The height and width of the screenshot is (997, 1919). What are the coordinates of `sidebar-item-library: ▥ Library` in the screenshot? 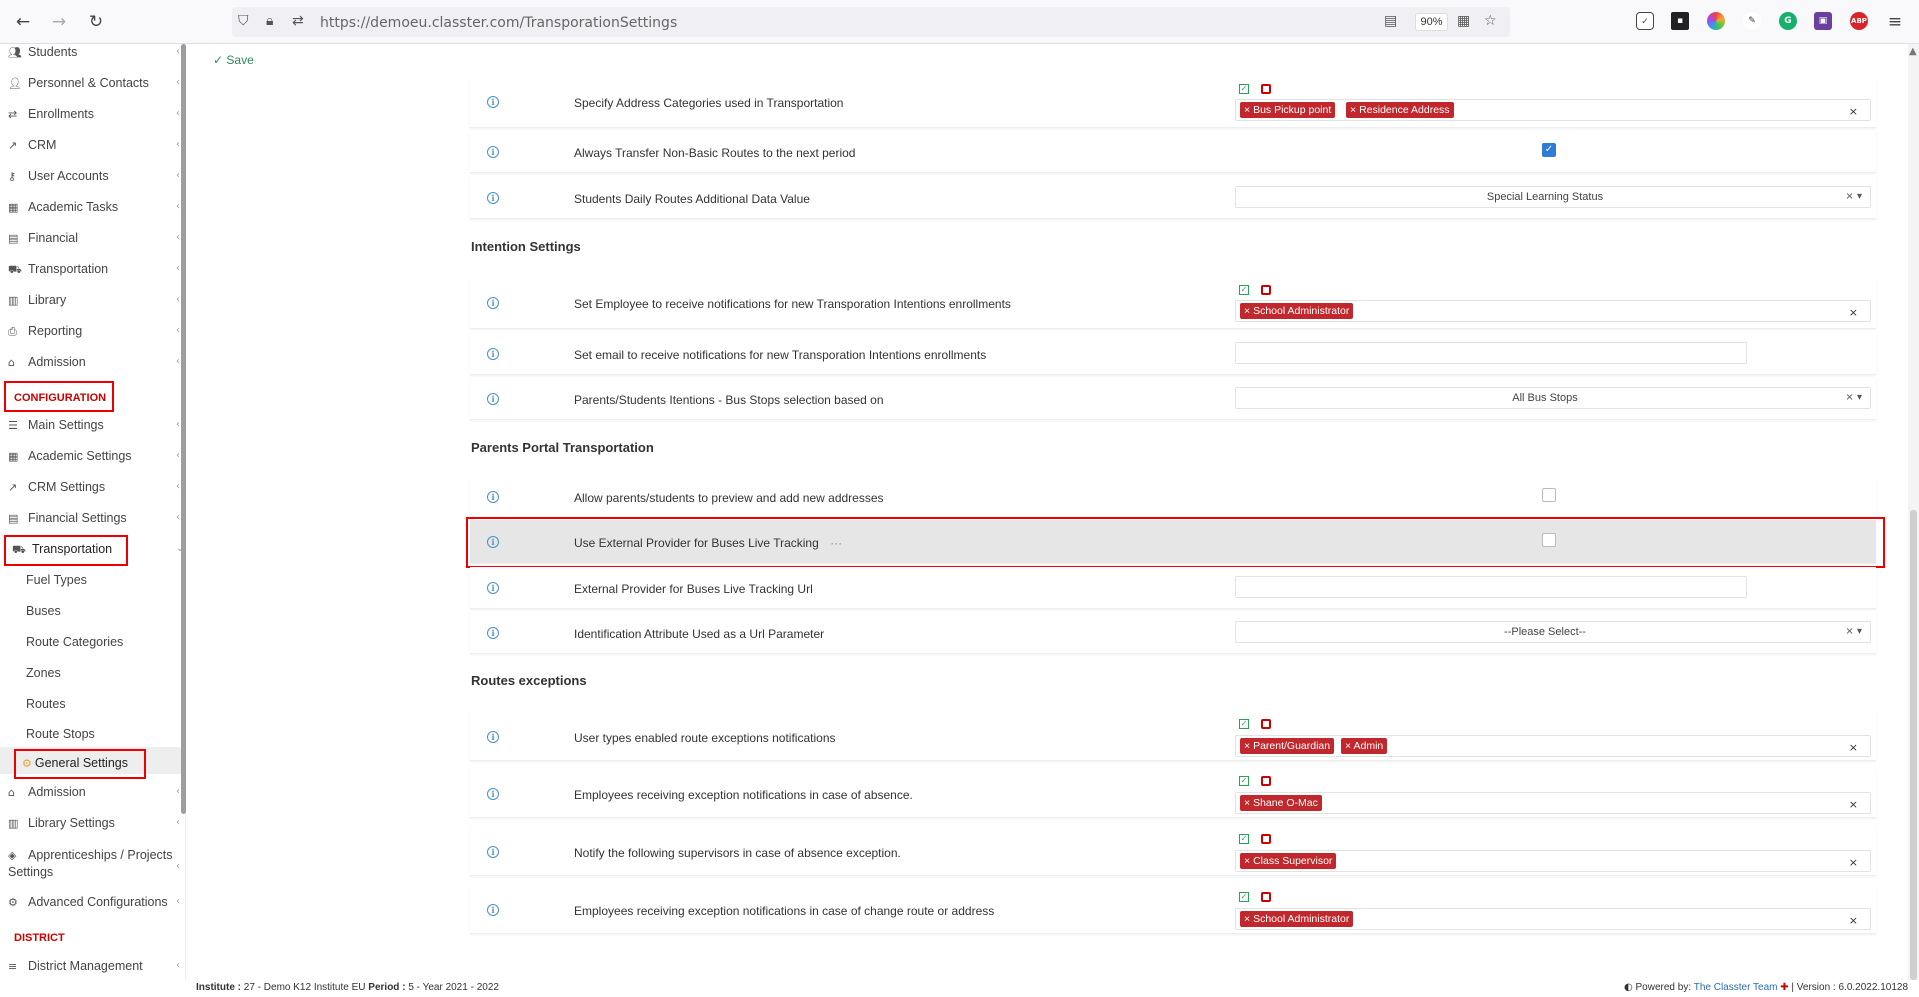 It's located at (37, 300).